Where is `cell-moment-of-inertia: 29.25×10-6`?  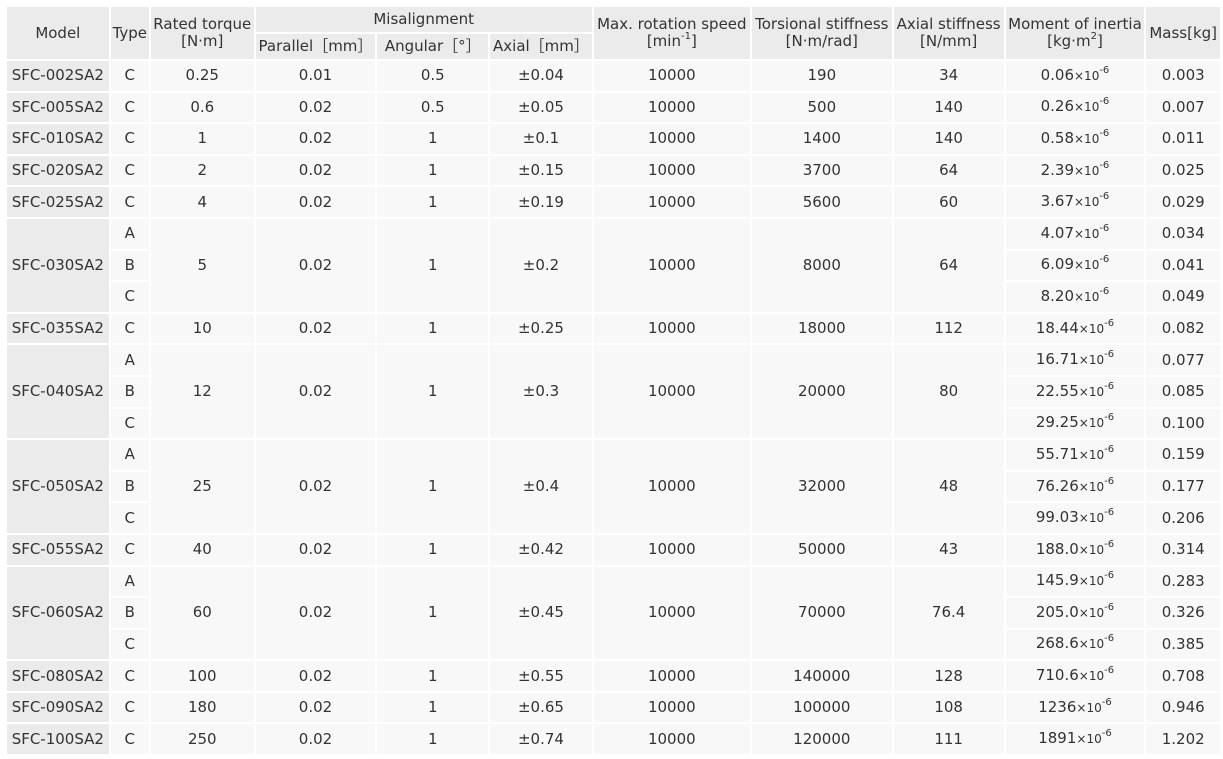 cell-moment-of-inertia: 29.25×10-6 is located at coordinates (1075, 423).